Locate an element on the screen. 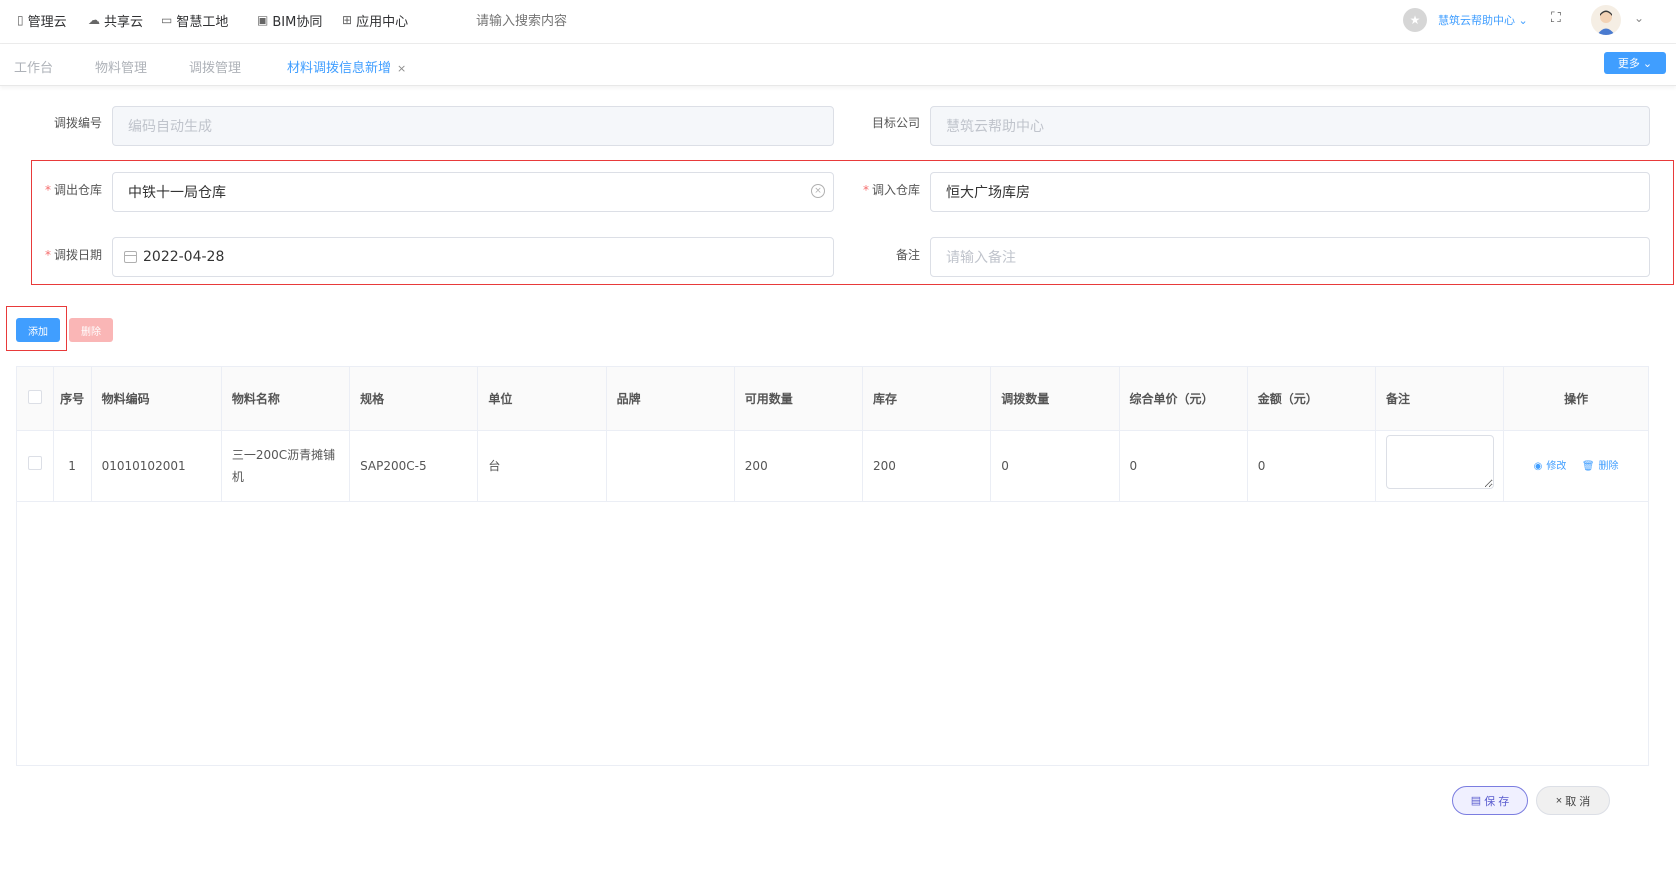  code-label: 调拨编号 is located at coordinates (77, 123).